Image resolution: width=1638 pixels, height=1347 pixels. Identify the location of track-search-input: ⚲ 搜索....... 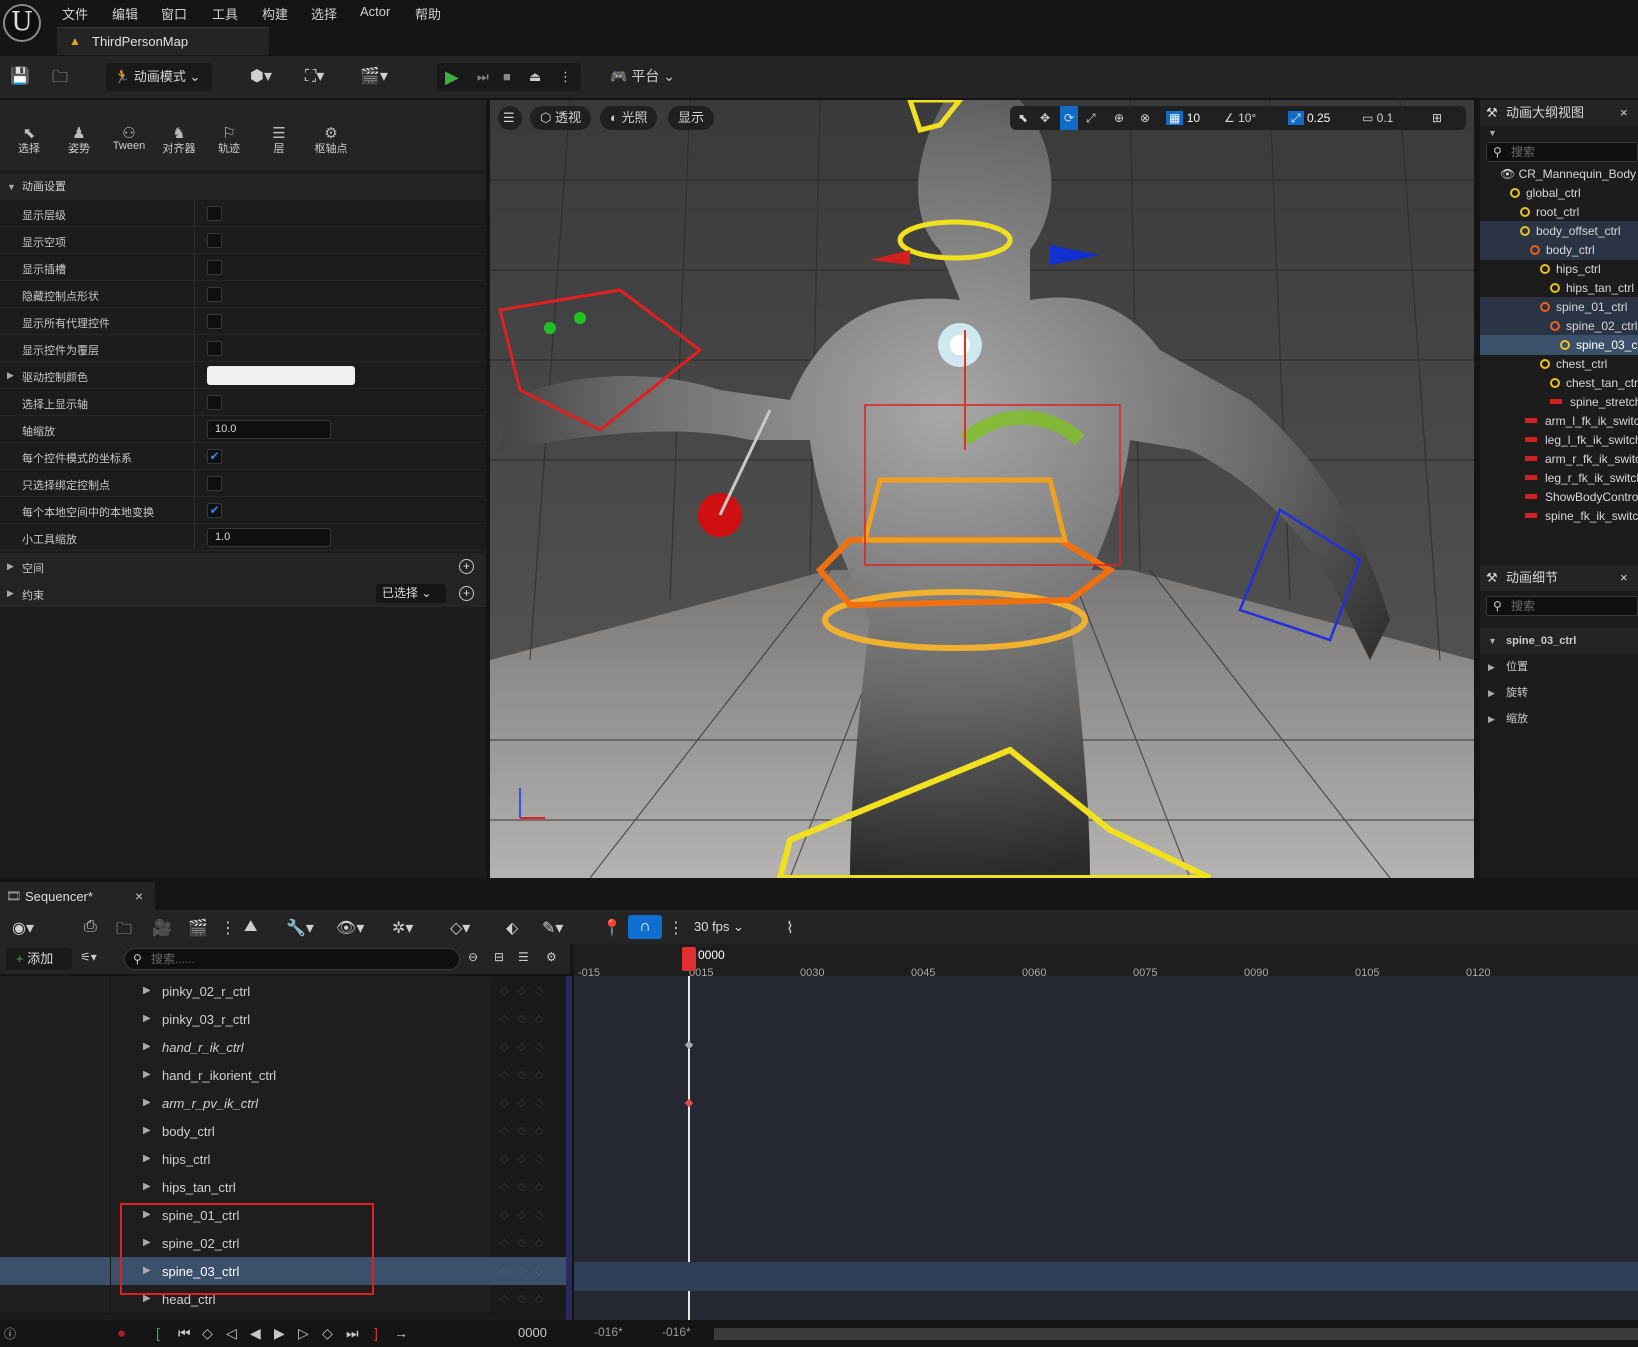
(292, 959).